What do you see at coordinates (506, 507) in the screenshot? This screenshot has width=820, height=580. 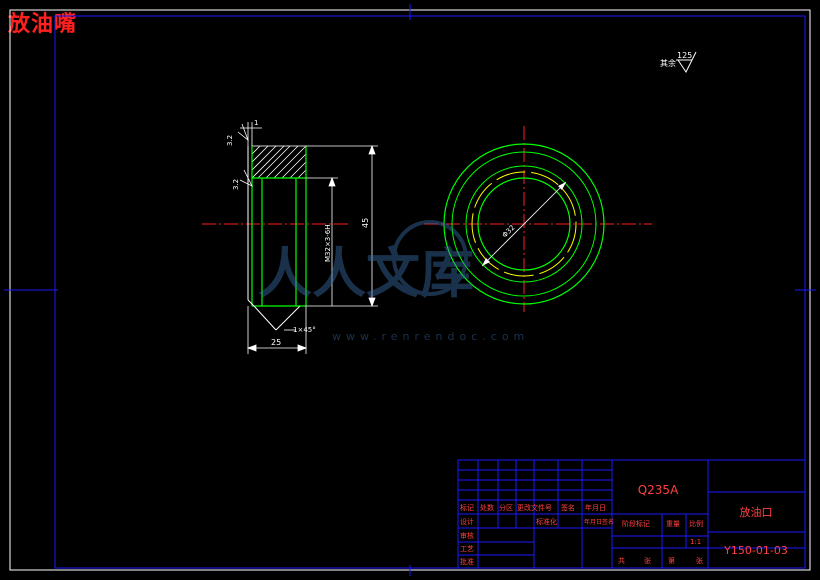 I see `header-2: 分区` at bounding box center [506, 507].